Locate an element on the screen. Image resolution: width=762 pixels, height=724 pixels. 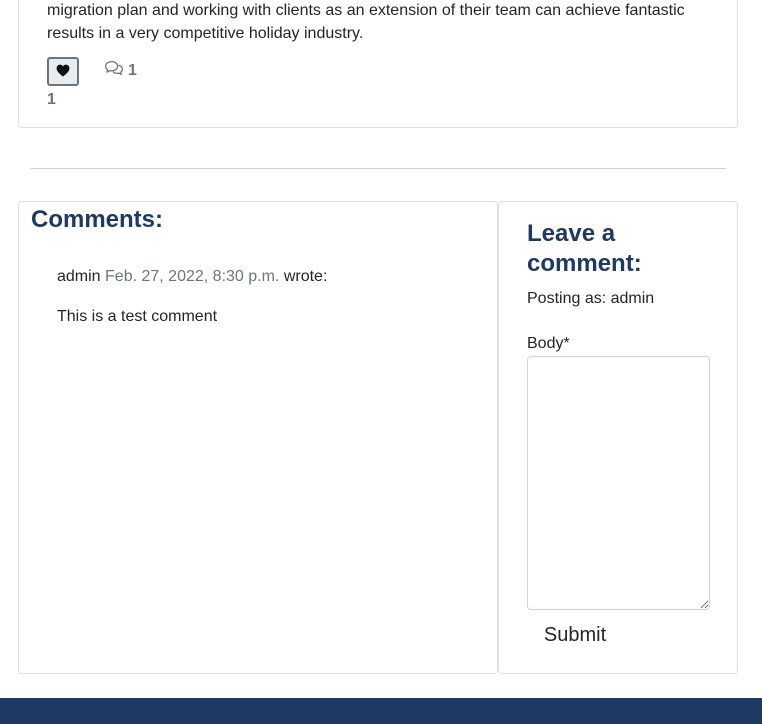
body-label-text: Body is located at coordinates (545, 343).